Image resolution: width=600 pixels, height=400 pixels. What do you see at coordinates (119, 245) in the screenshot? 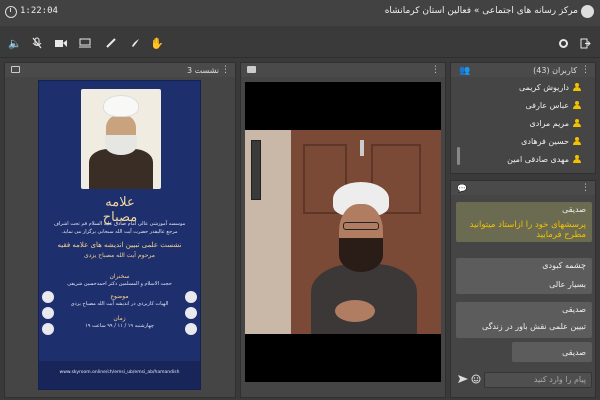
I see `poster-headline: نشست علمی تبیین اندیشه های علامه فقیه` at bounding box center [119, 245].